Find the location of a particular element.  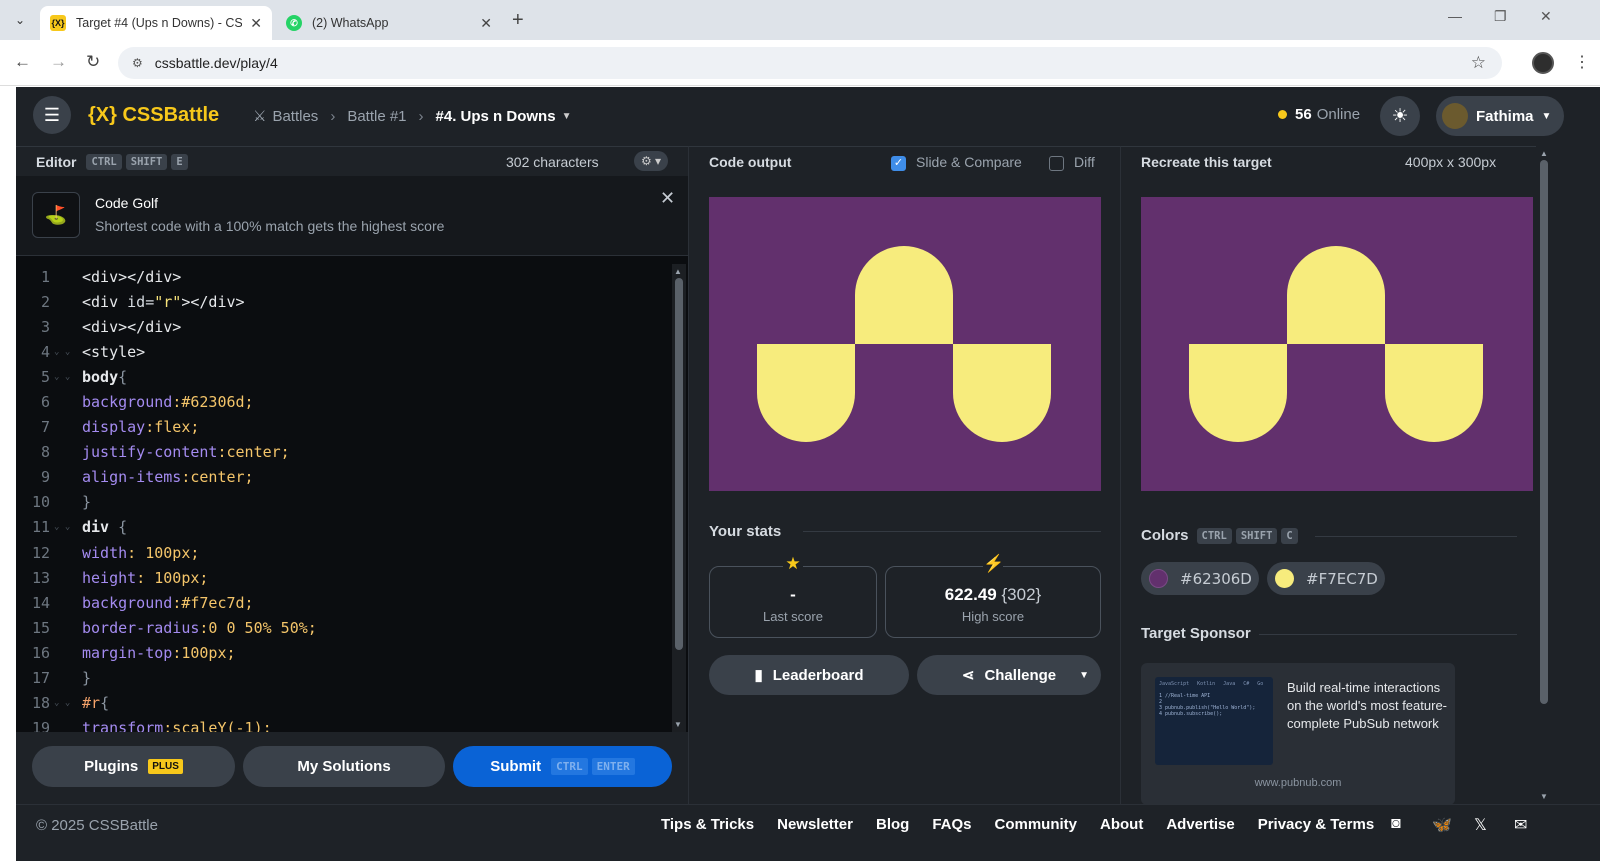

cssbattle-logo: {X} CSSBattle is located at coordinates (153, 115).